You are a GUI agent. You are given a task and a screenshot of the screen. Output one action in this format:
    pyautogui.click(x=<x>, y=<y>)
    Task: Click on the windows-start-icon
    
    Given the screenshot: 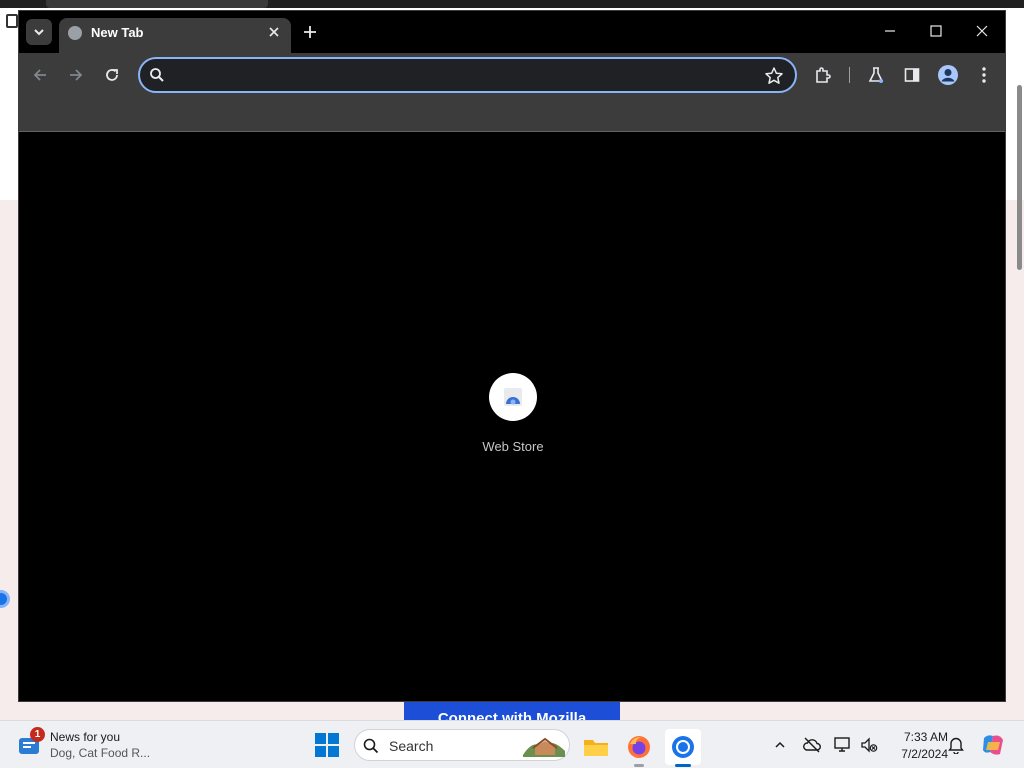 What is the action you would take?
    pyautogui.click(x=327, y=745)
    